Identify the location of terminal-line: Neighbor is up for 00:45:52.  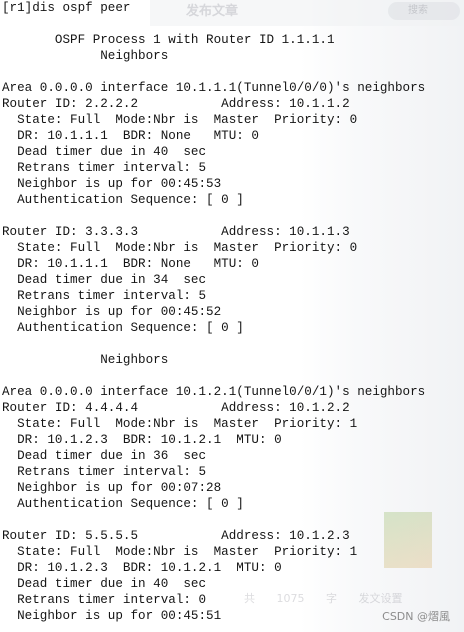
(112, 312).